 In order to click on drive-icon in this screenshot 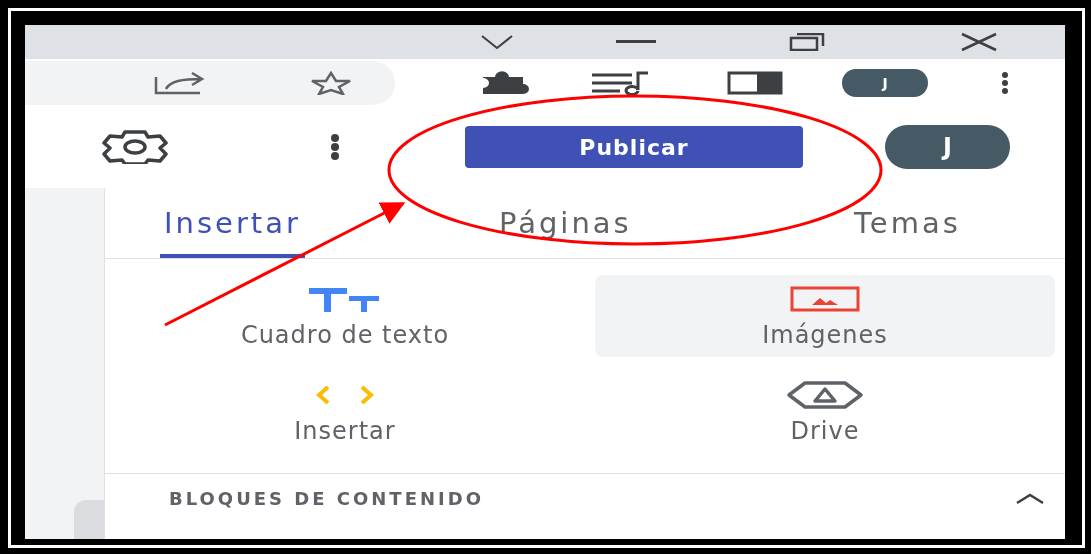, I will do `click(825, 395)`.